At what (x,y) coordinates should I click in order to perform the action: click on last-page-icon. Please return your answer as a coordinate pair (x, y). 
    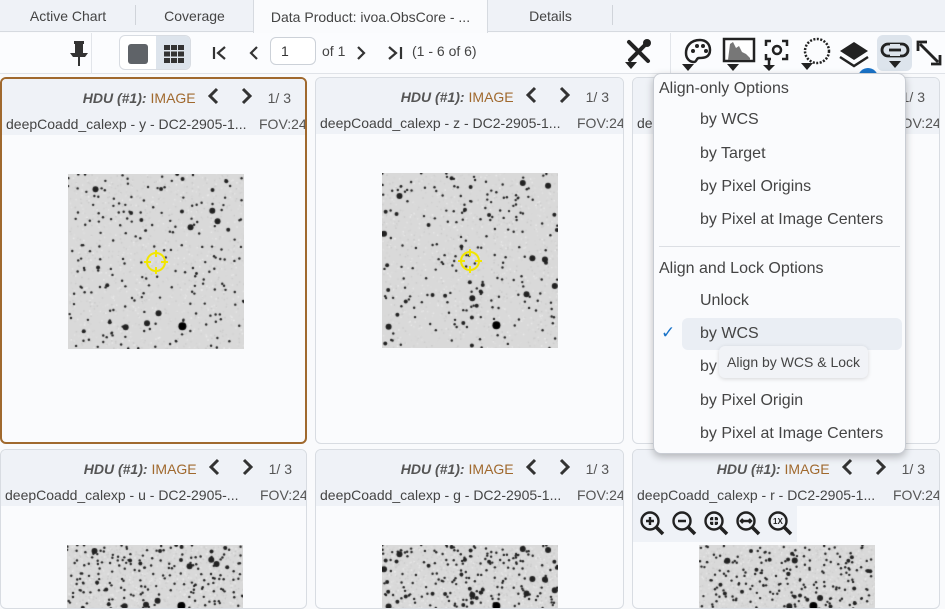
    Looking at the image, I should click on (395, 53).